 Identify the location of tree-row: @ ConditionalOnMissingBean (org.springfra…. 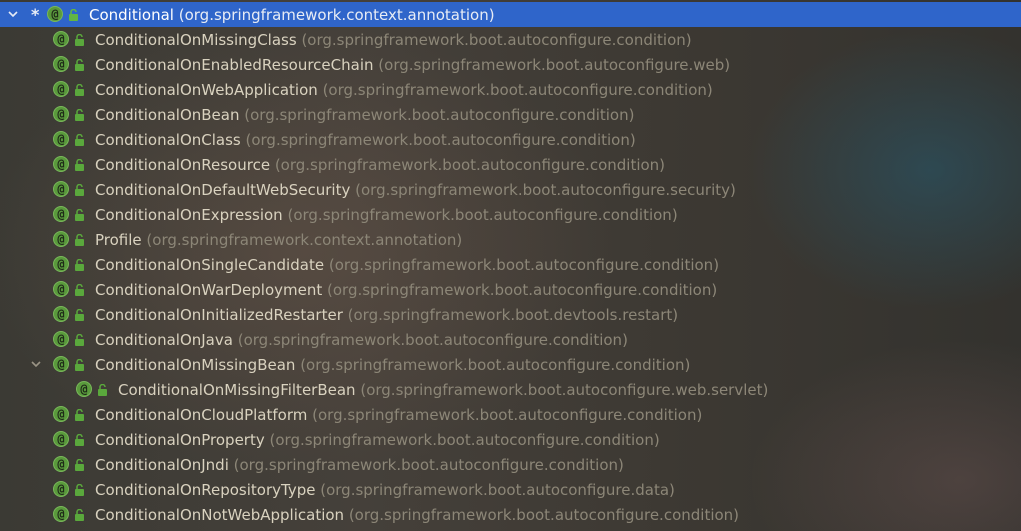
(510, 364).